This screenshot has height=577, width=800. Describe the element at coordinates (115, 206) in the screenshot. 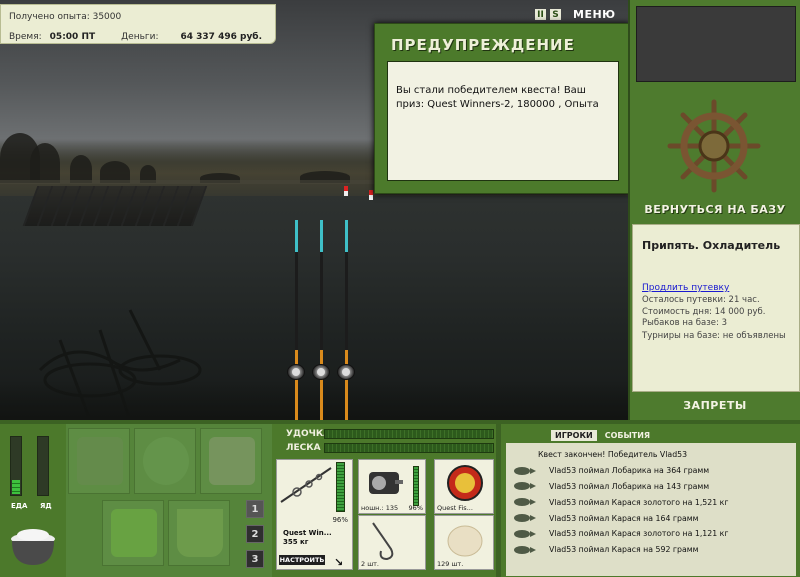

I see `old-pier` at that location.